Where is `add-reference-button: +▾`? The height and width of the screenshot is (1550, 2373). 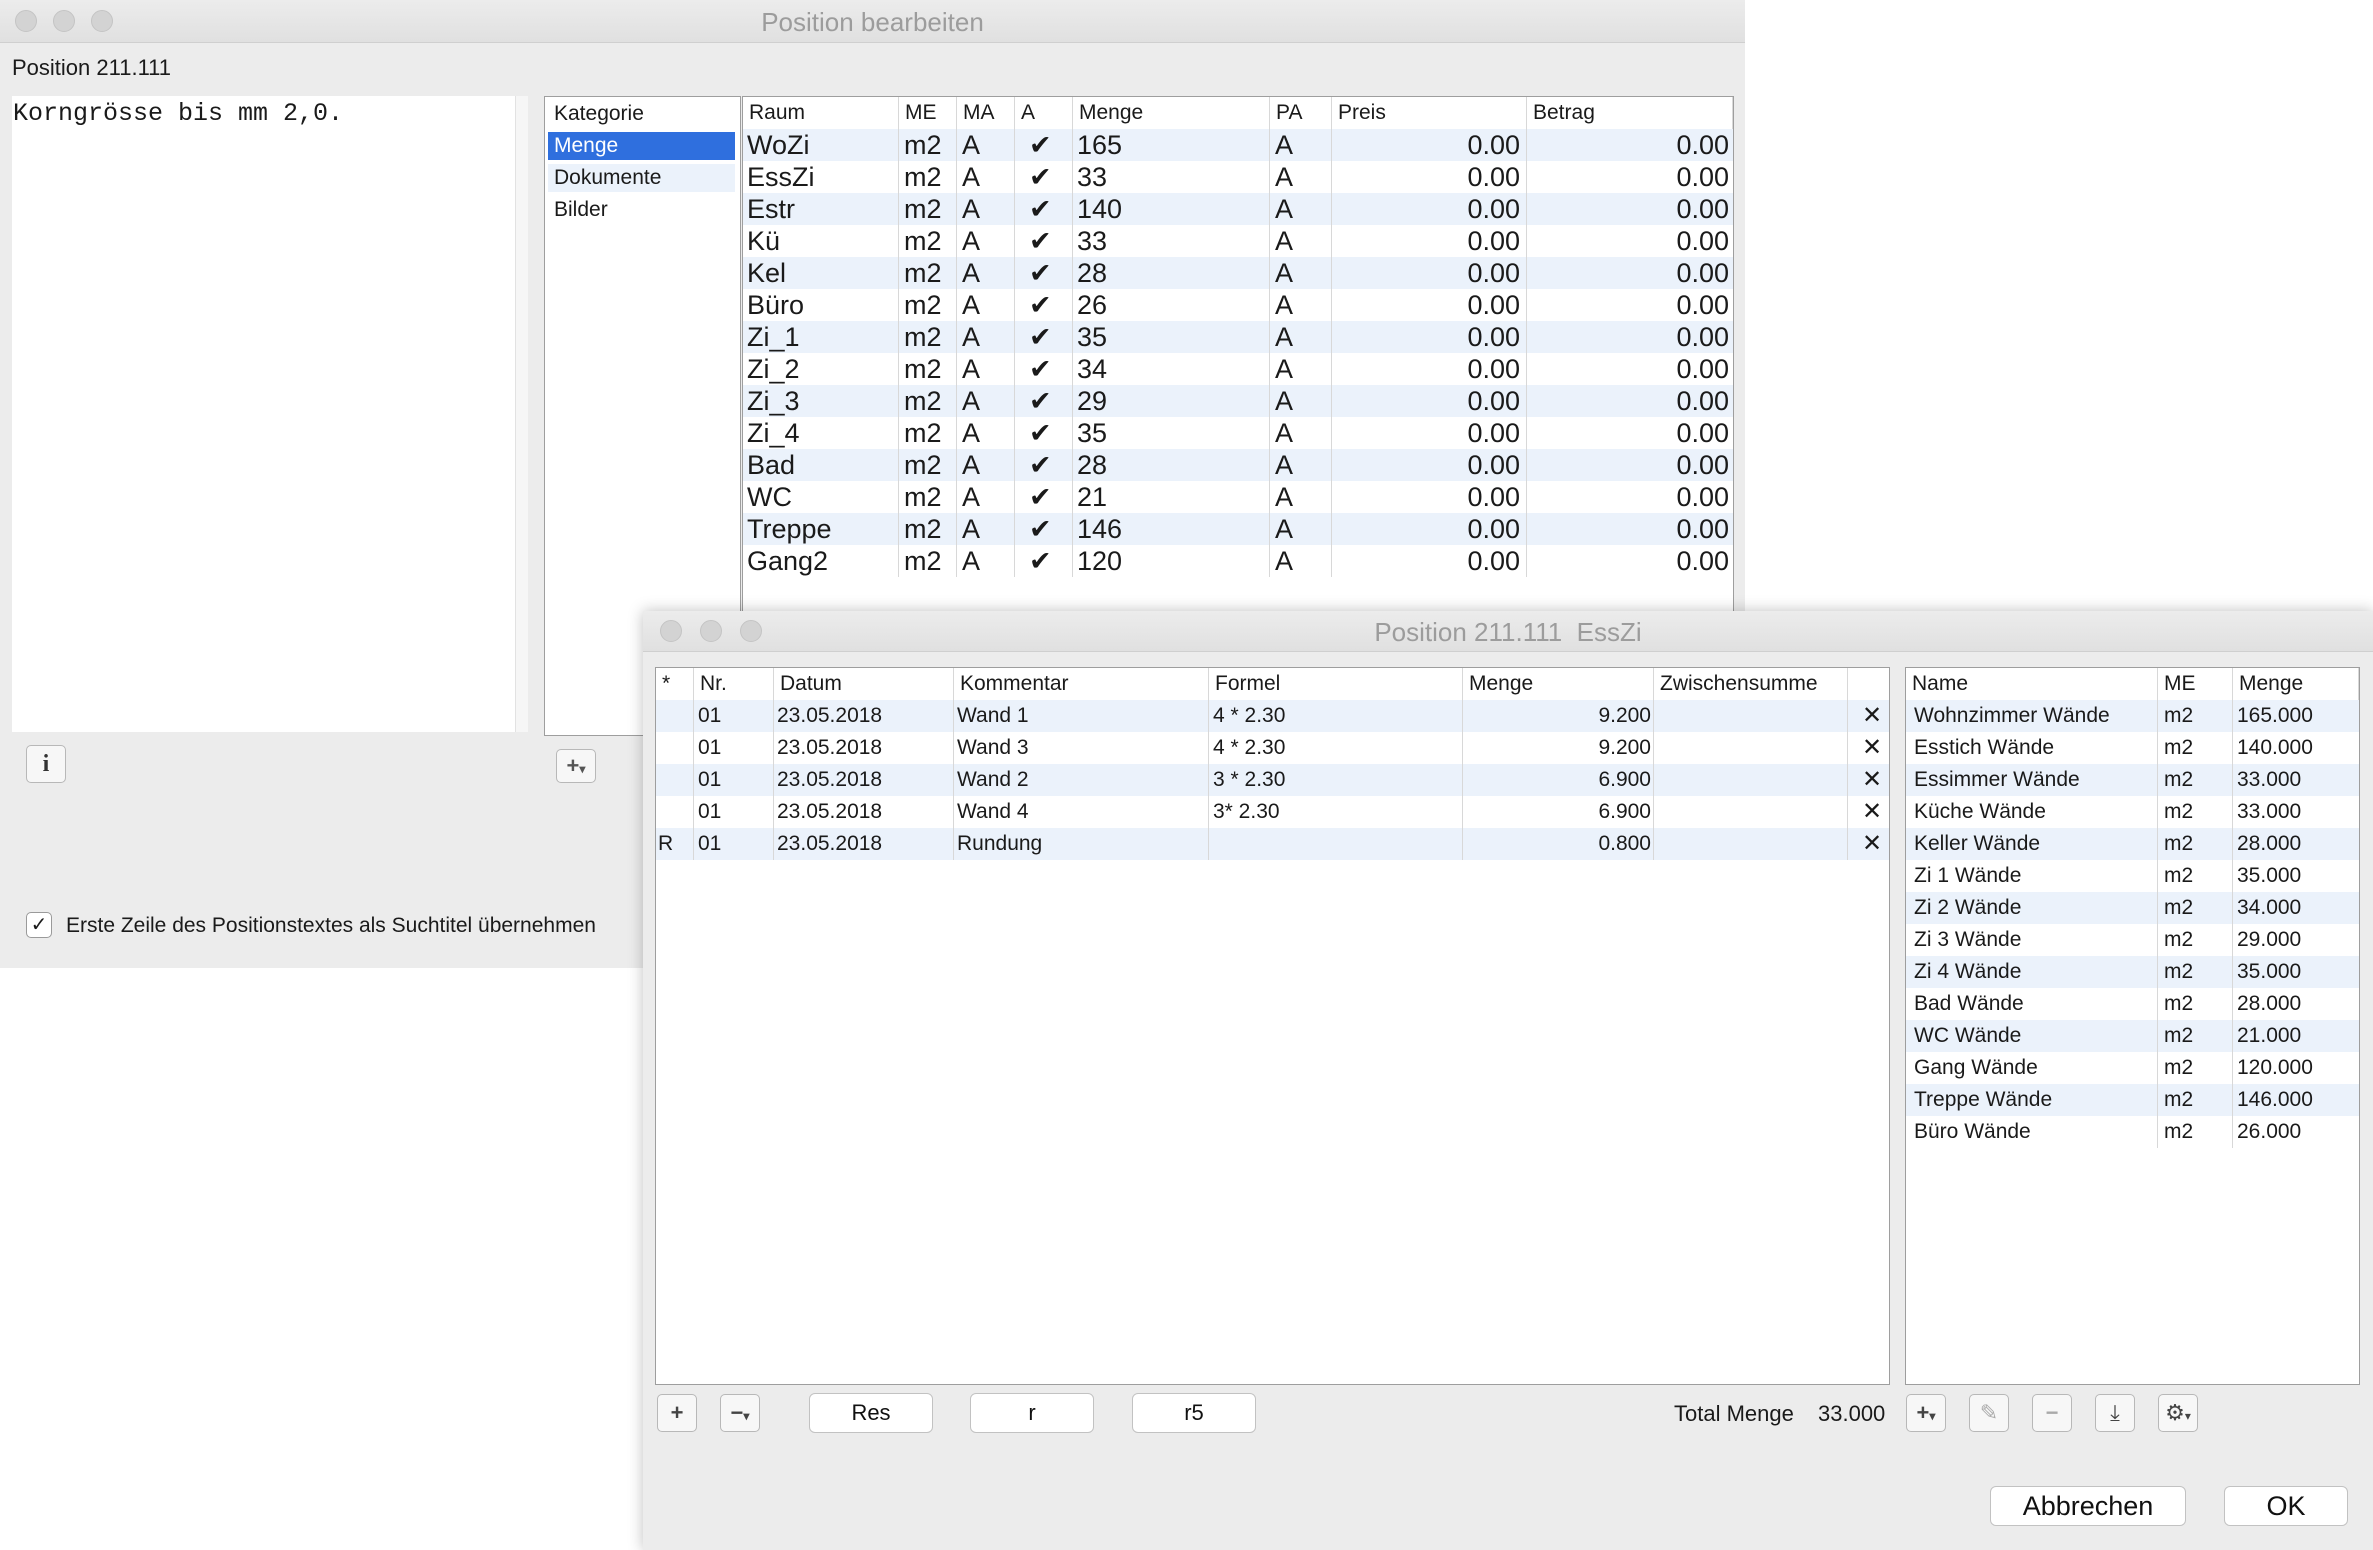 add-reference-button: +▾ is located at coordinates (1926, 1413).